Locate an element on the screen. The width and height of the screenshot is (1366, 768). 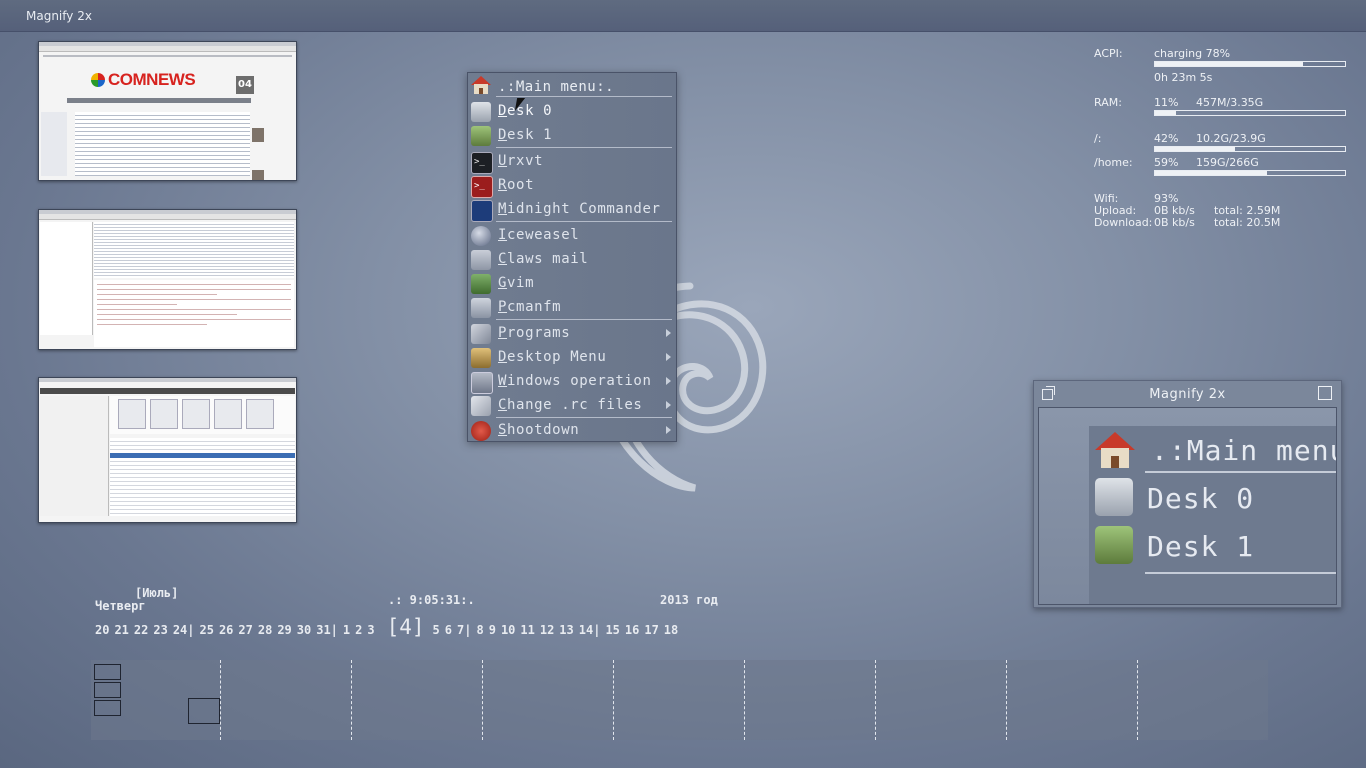
window-icon is located at coordinates (482, 383).